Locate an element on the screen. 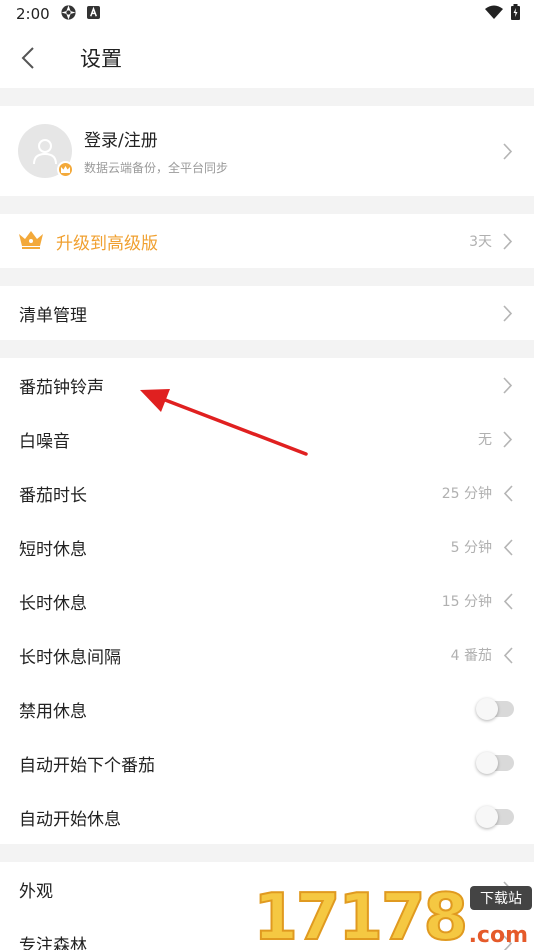 The width and height of the screenshot is (534, 950). account-card: 登录/注册 数据云端备份，全平台同步 is located at coordinates (267, 151).